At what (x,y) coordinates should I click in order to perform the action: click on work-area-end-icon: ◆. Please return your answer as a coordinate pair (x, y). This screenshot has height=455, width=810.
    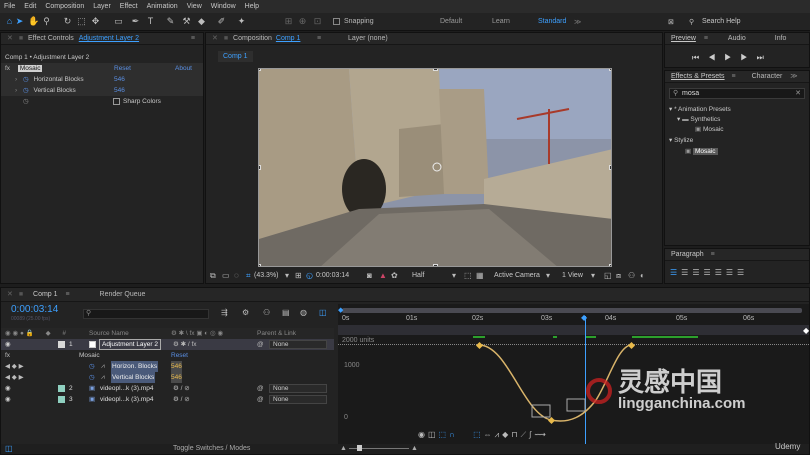
    Looking at the image, I should click on (806, 330).